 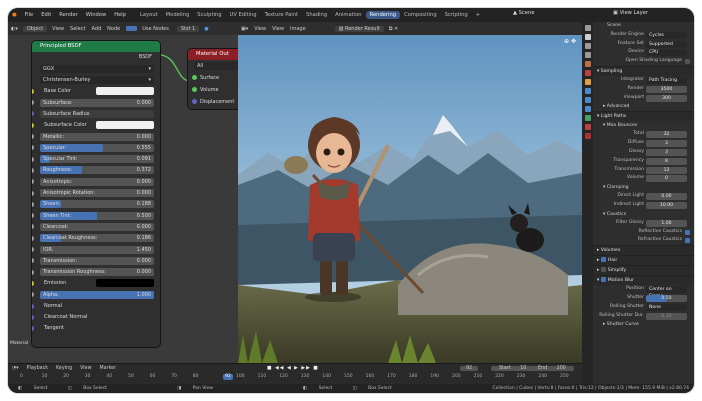 What do you see at coordinates (666, 179) in the screenshot?
I see `bounce-field: 0` at bounding box center [666, 179].